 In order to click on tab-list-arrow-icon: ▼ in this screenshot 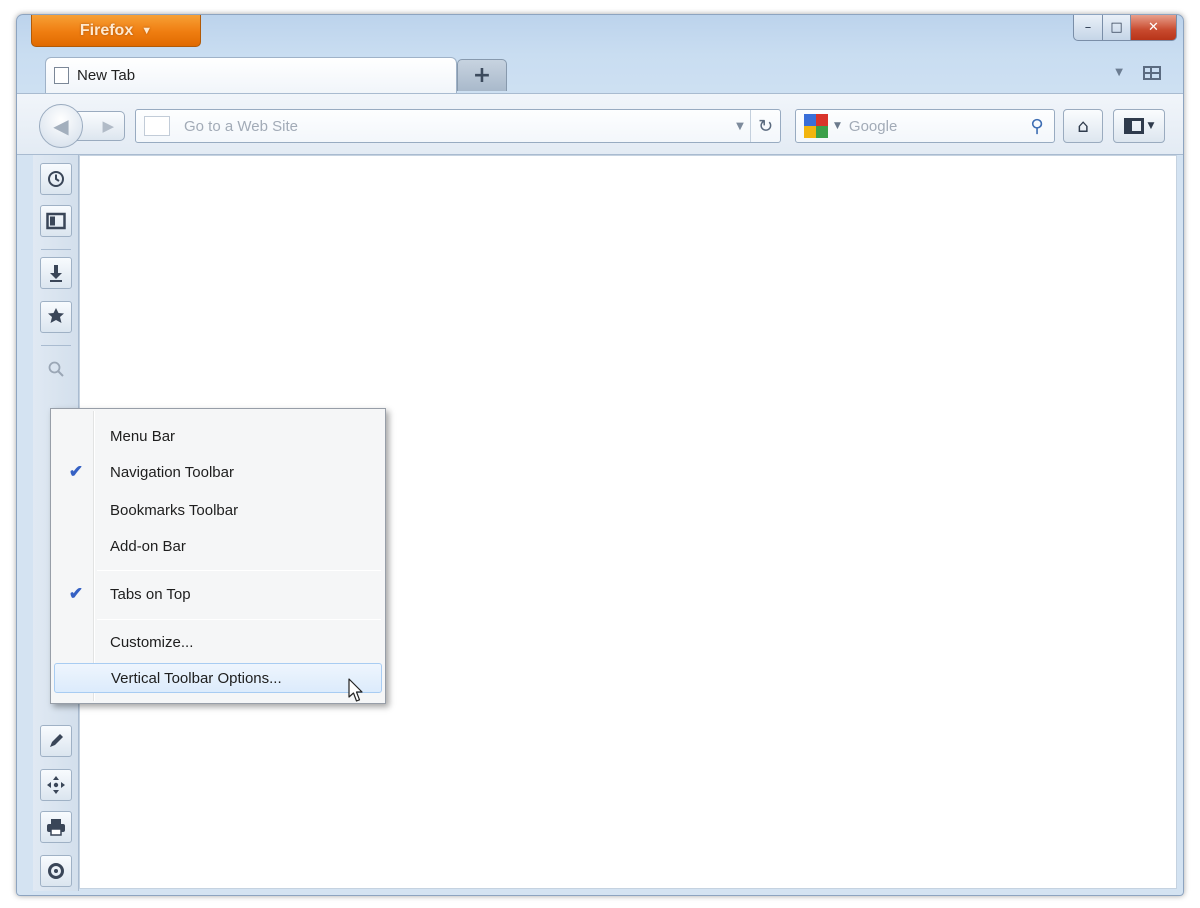, I will do `click(1119, 72)`.